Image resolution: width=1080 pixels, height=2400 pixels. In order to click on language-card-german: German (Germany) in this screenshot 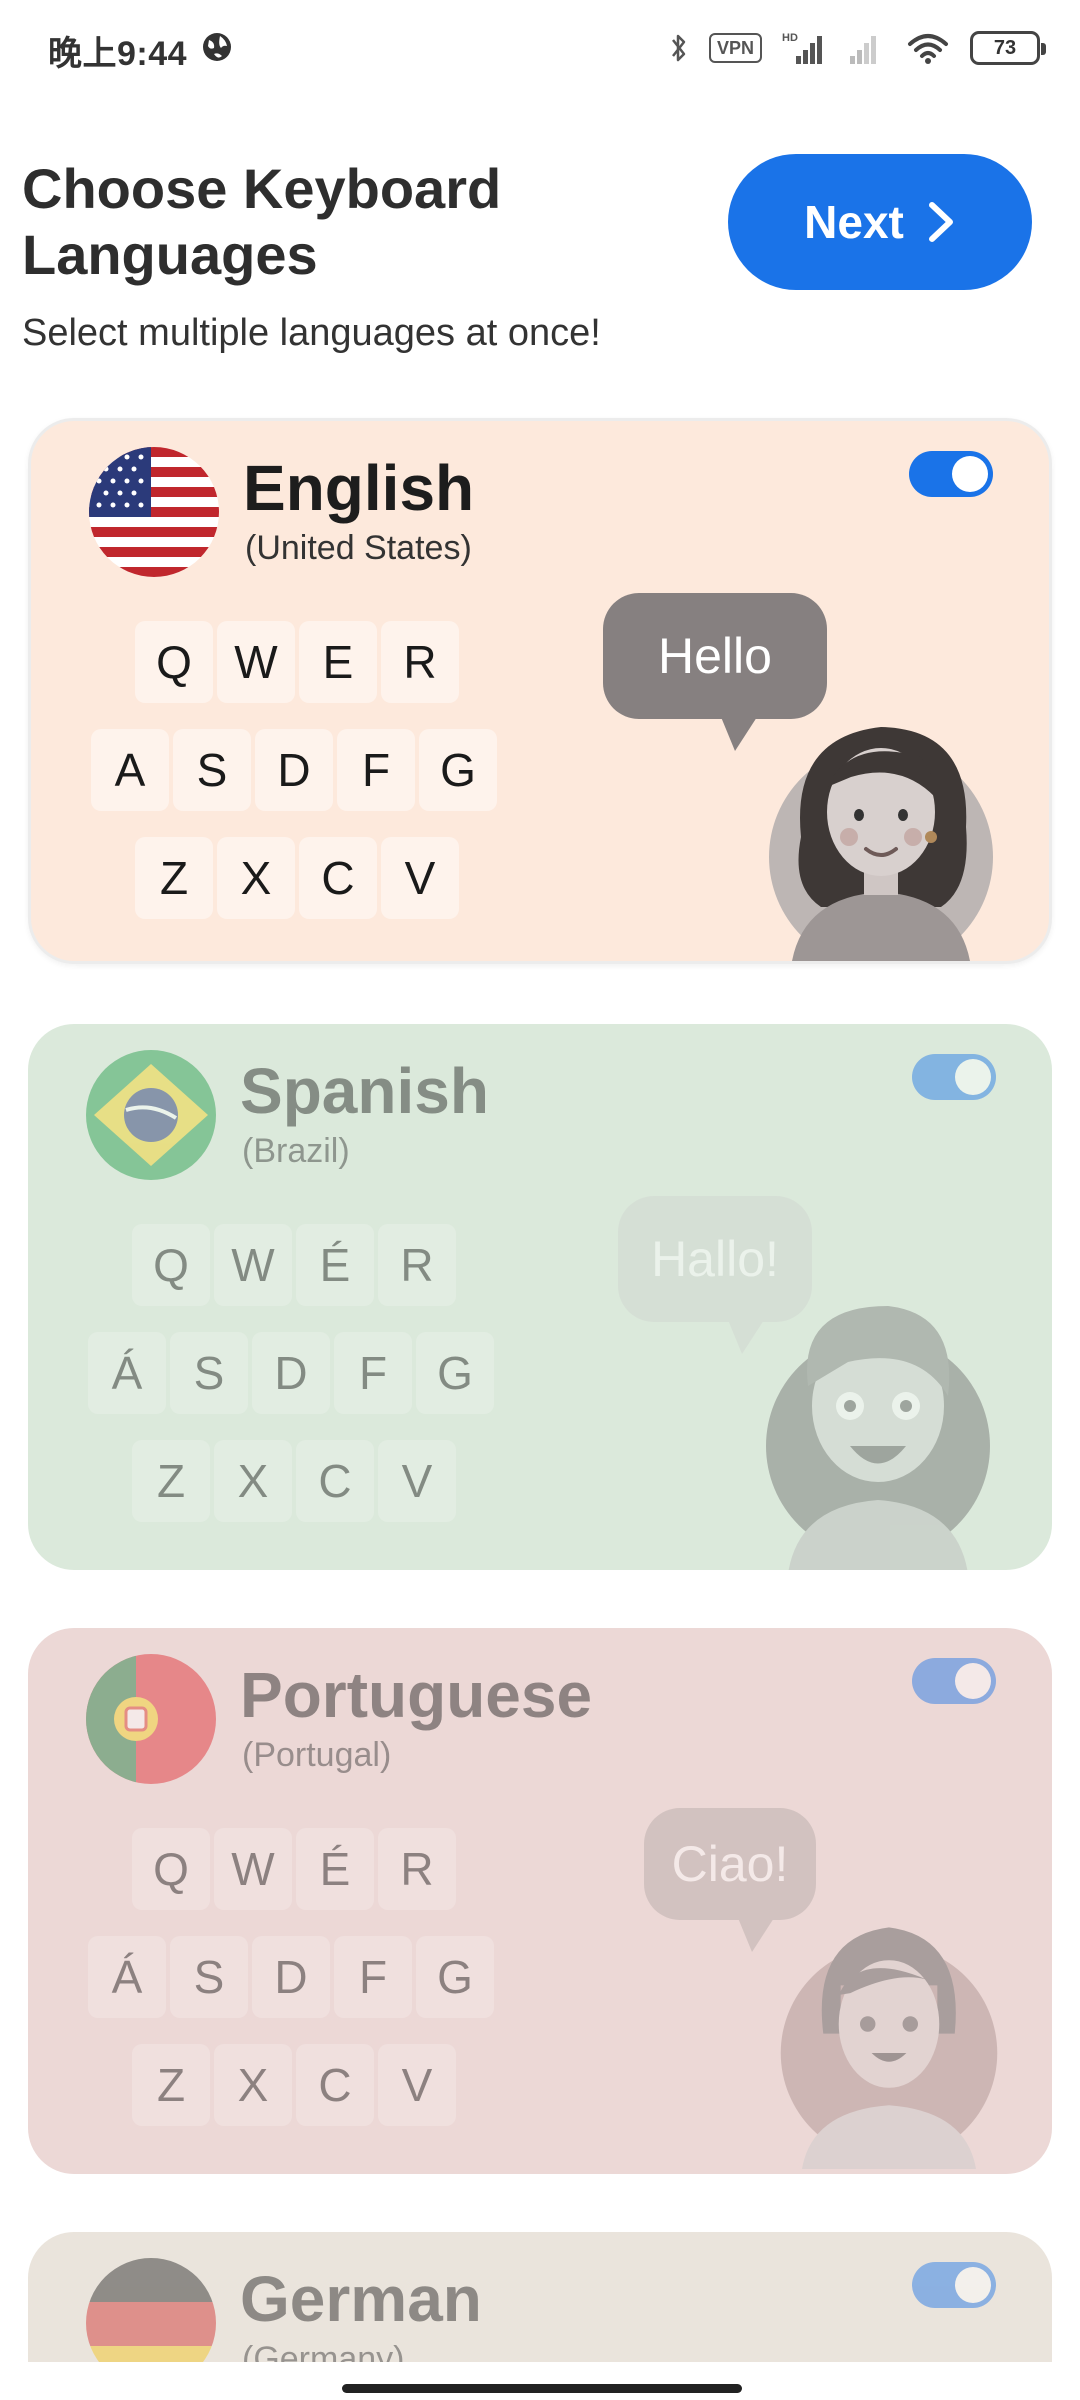, I will do `click(540, 2297)`.